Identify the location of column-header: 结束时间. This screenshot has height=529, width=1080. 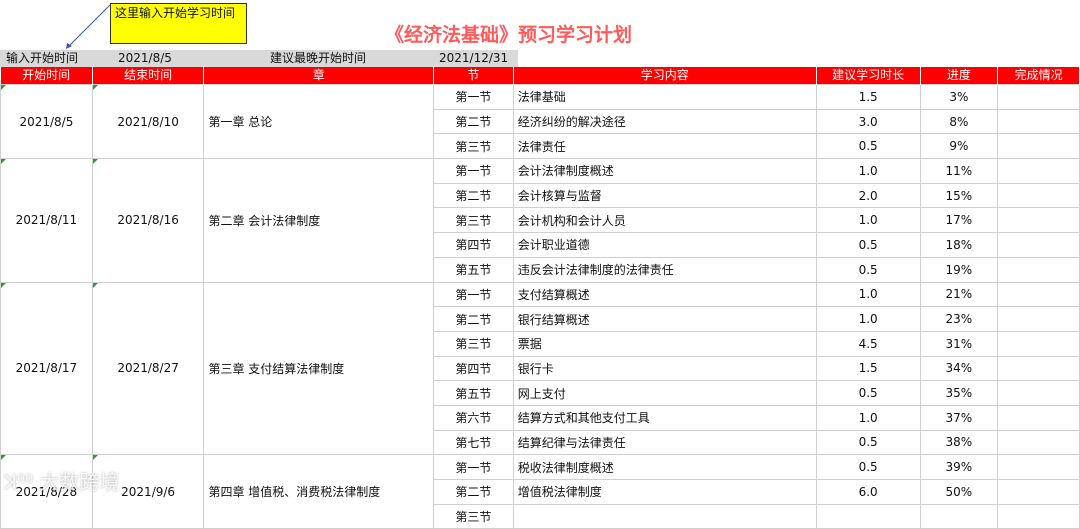
(148, 76).